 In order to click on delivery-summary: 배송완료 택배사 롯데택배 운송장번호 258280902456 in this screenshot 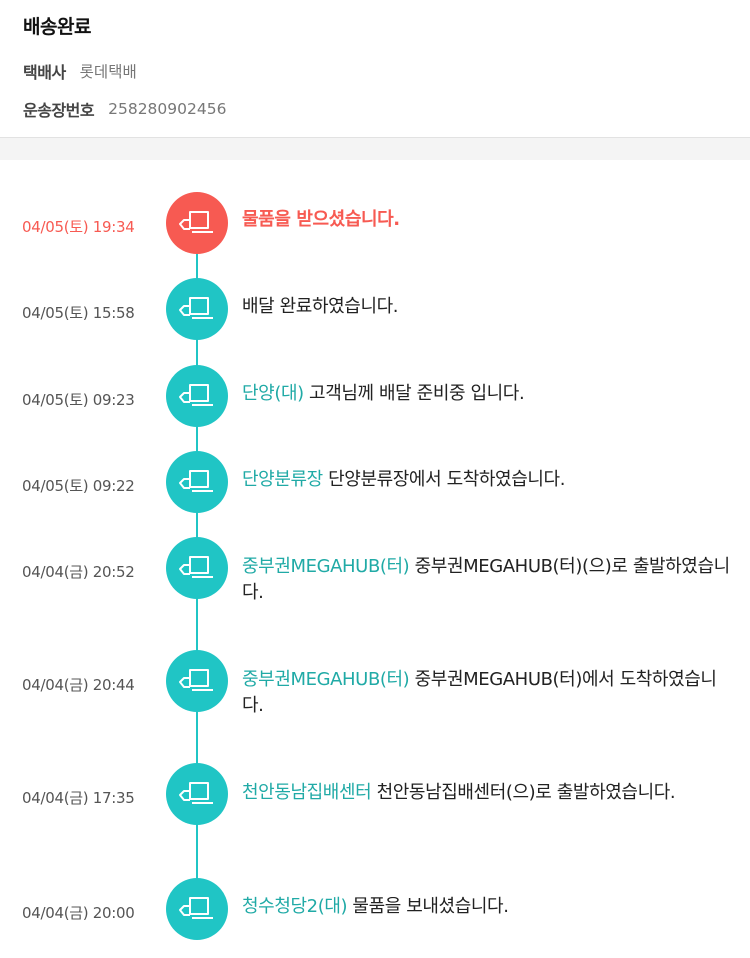, I will do `click(375, 68)`.